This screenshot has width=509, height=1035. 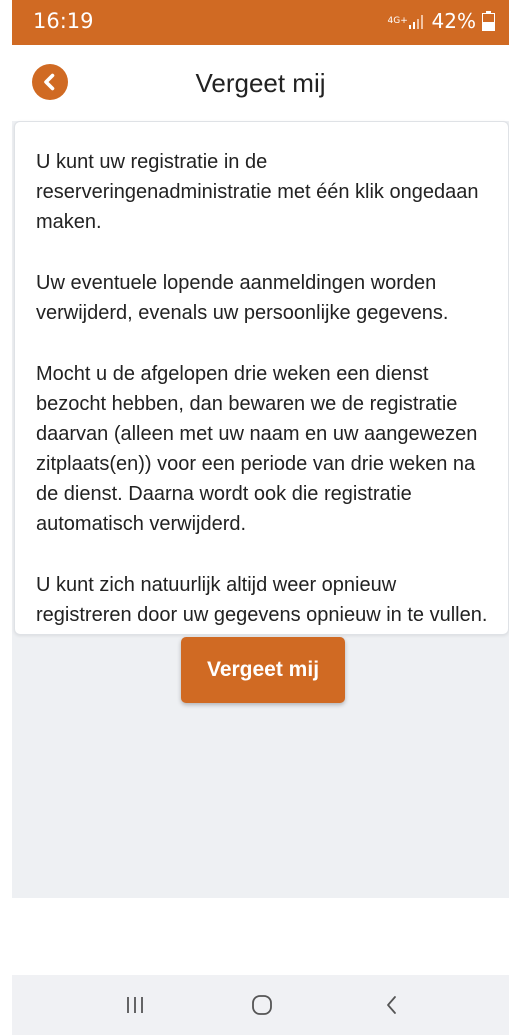 I want to click on page-header: Vergeet mij, so click(x=260, y=83).